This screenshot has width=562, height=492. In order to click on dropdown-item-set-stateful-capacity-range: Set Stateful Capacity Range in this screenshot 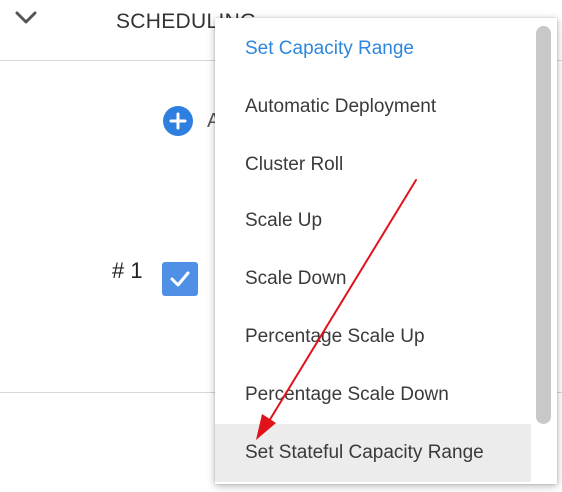, I will do `click(373, 453)`.